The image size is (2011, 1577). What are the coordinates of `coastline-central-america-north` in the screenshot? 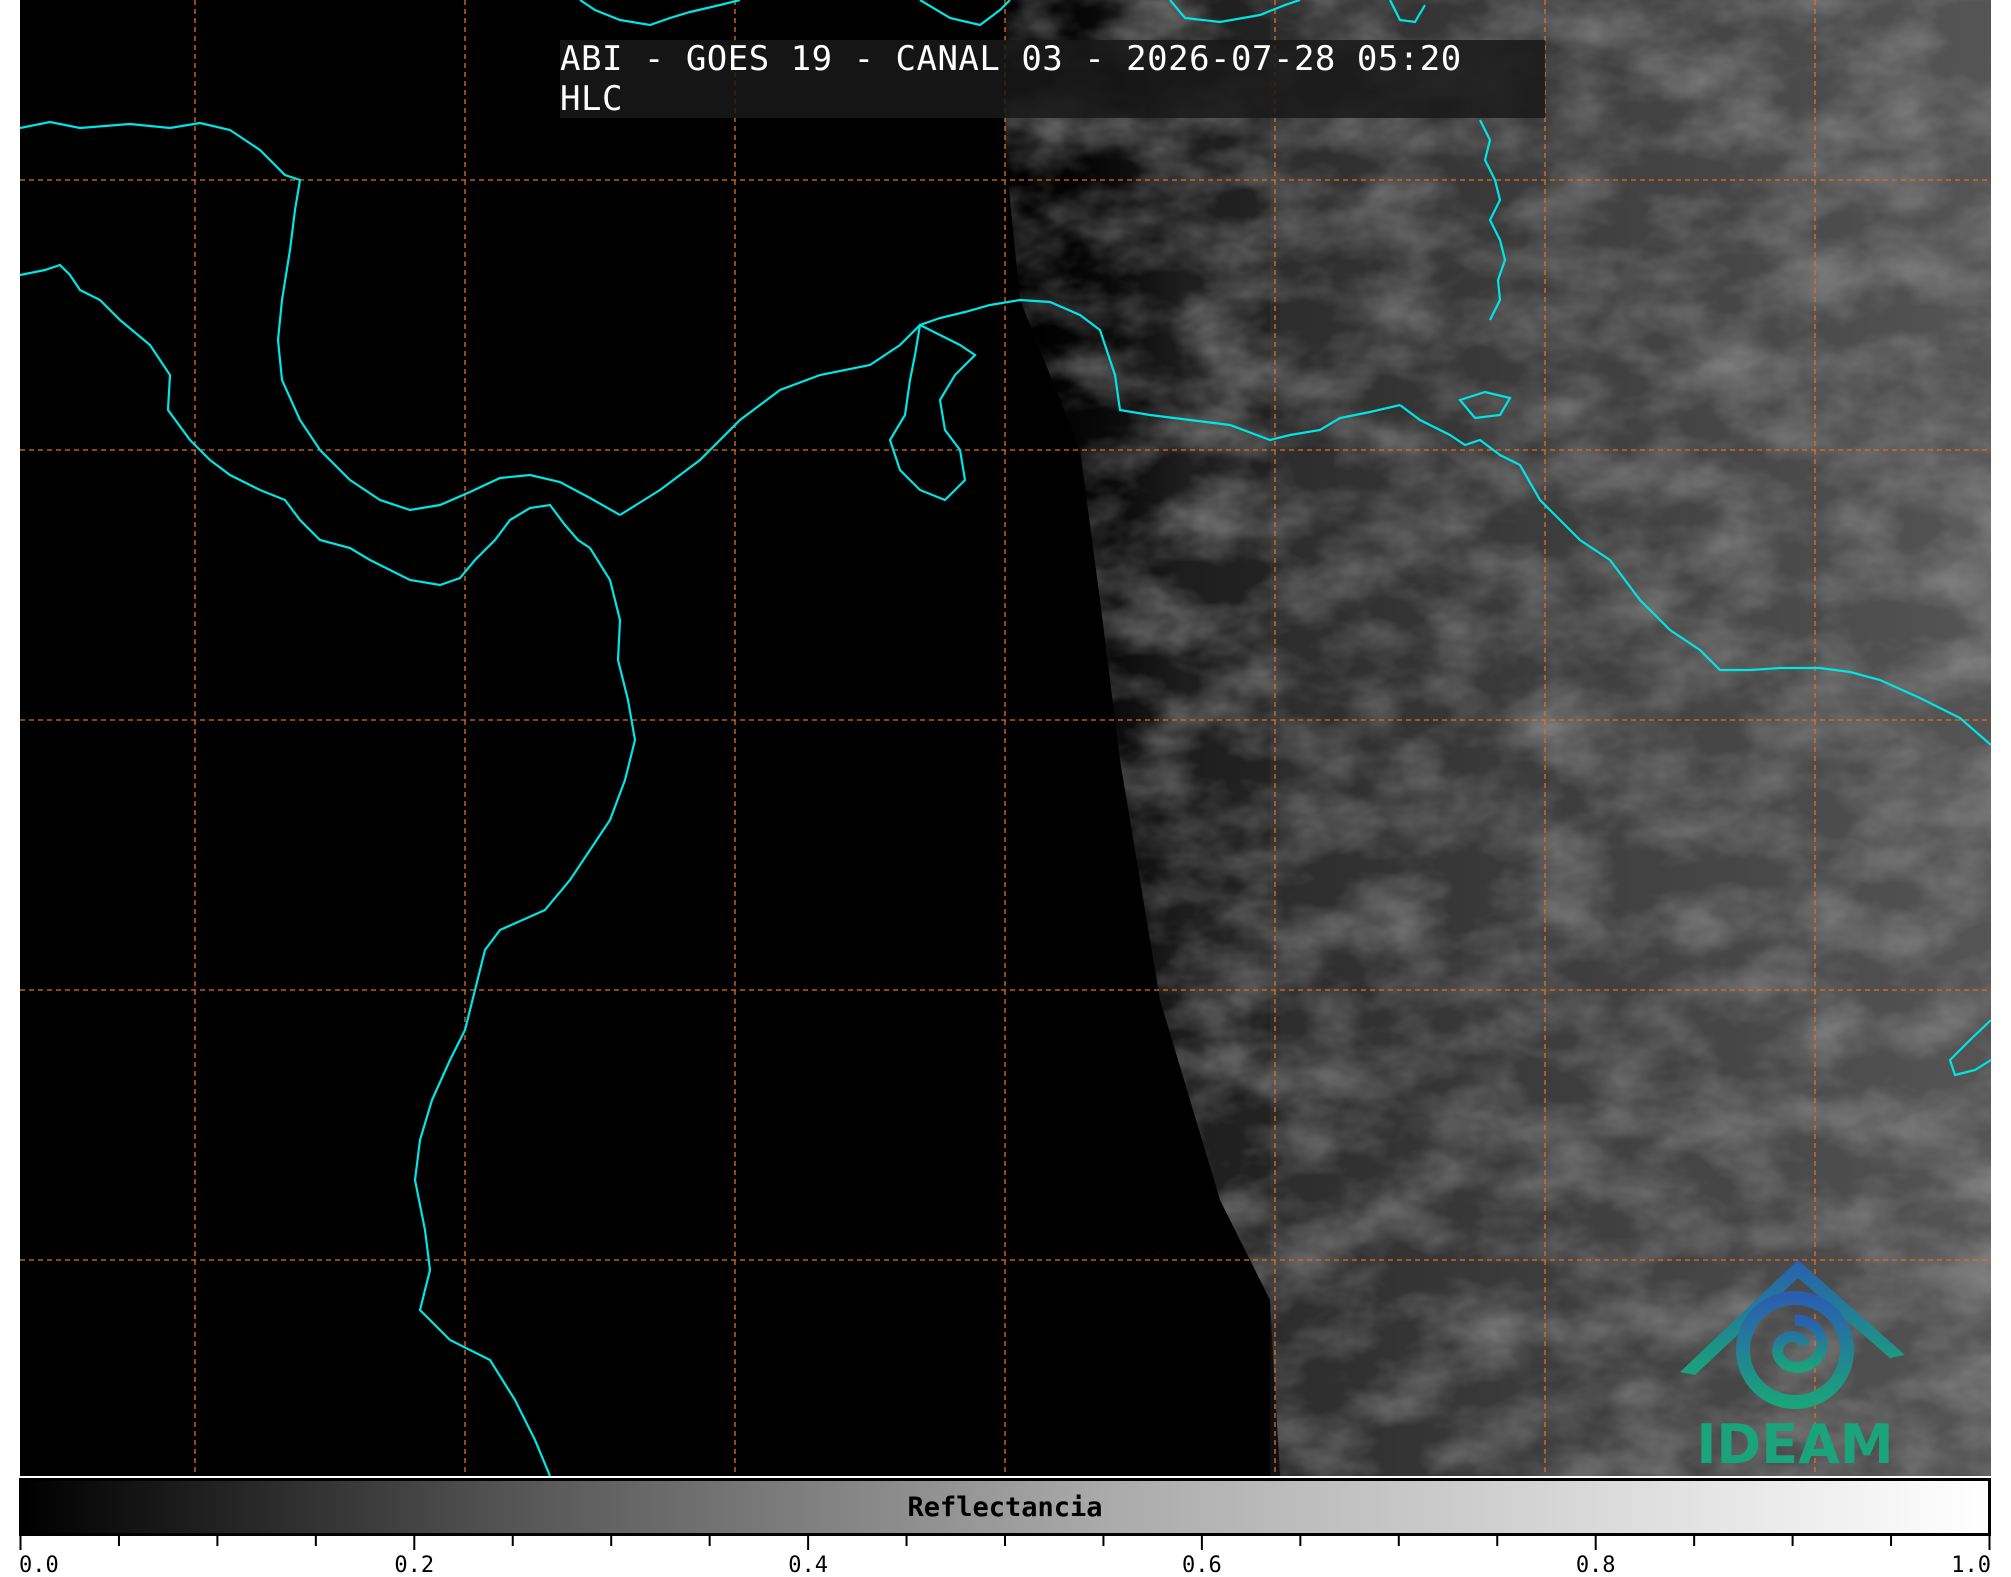 It's located at (320, 318).